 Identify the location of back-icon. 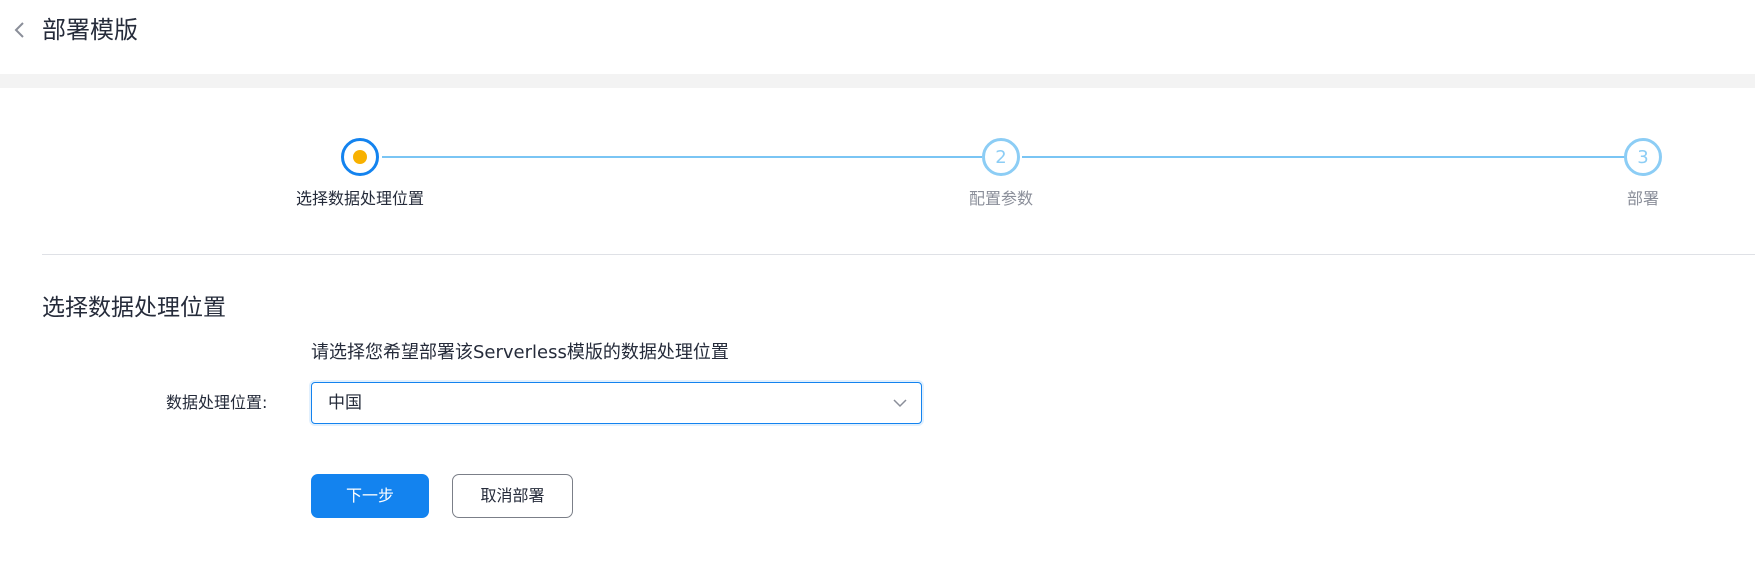
(19, 30).